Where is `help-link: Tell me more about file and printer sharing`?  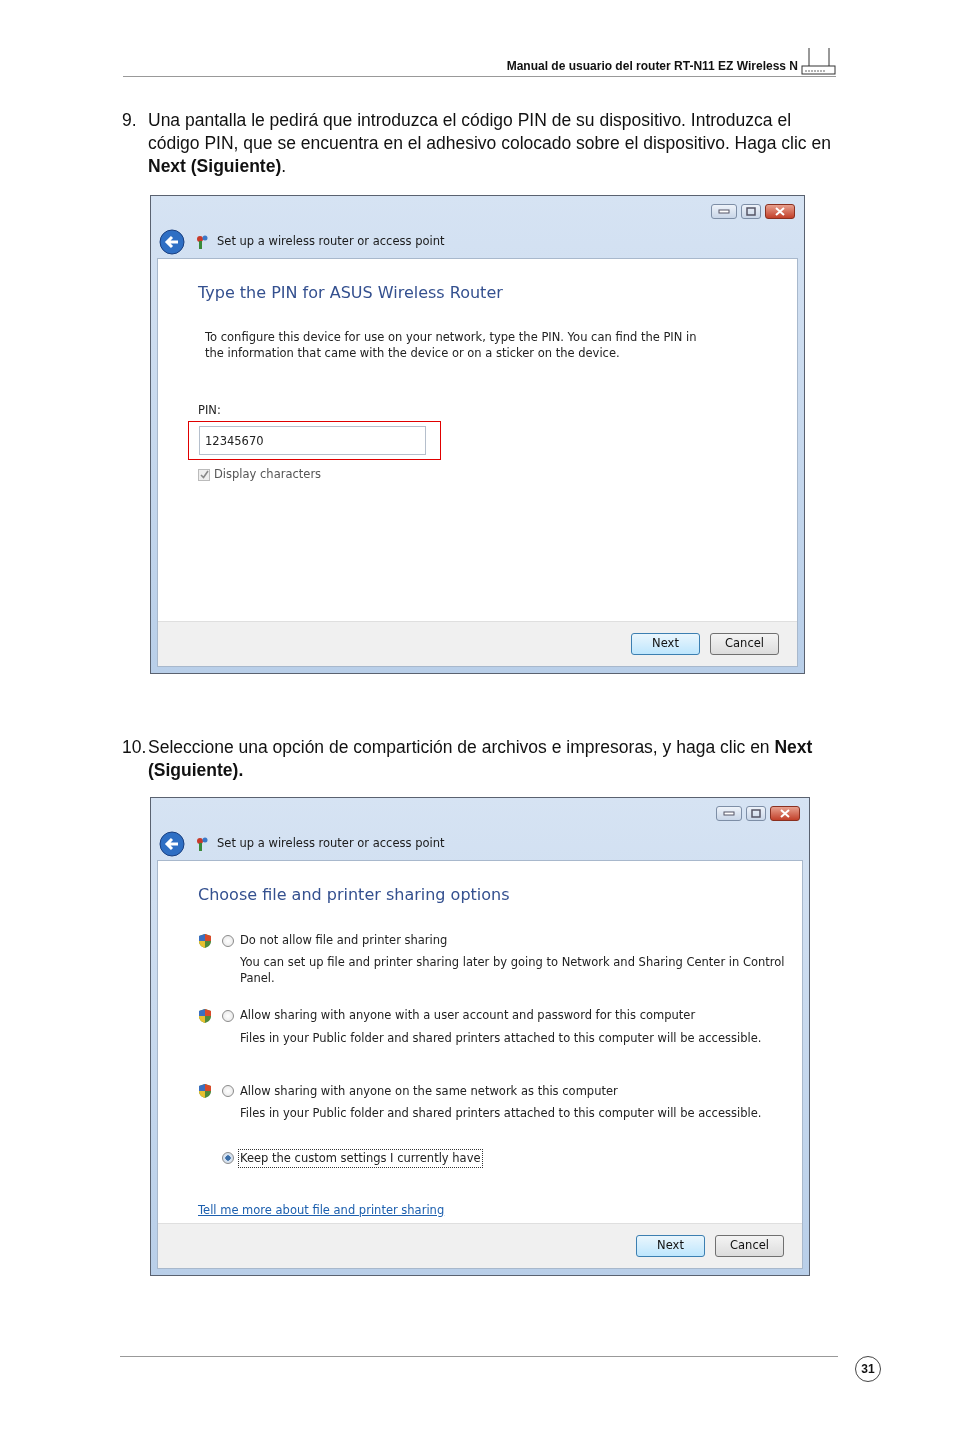
help-link: Tell me more about file and printer sharing is located at coordinates (321, 1211).